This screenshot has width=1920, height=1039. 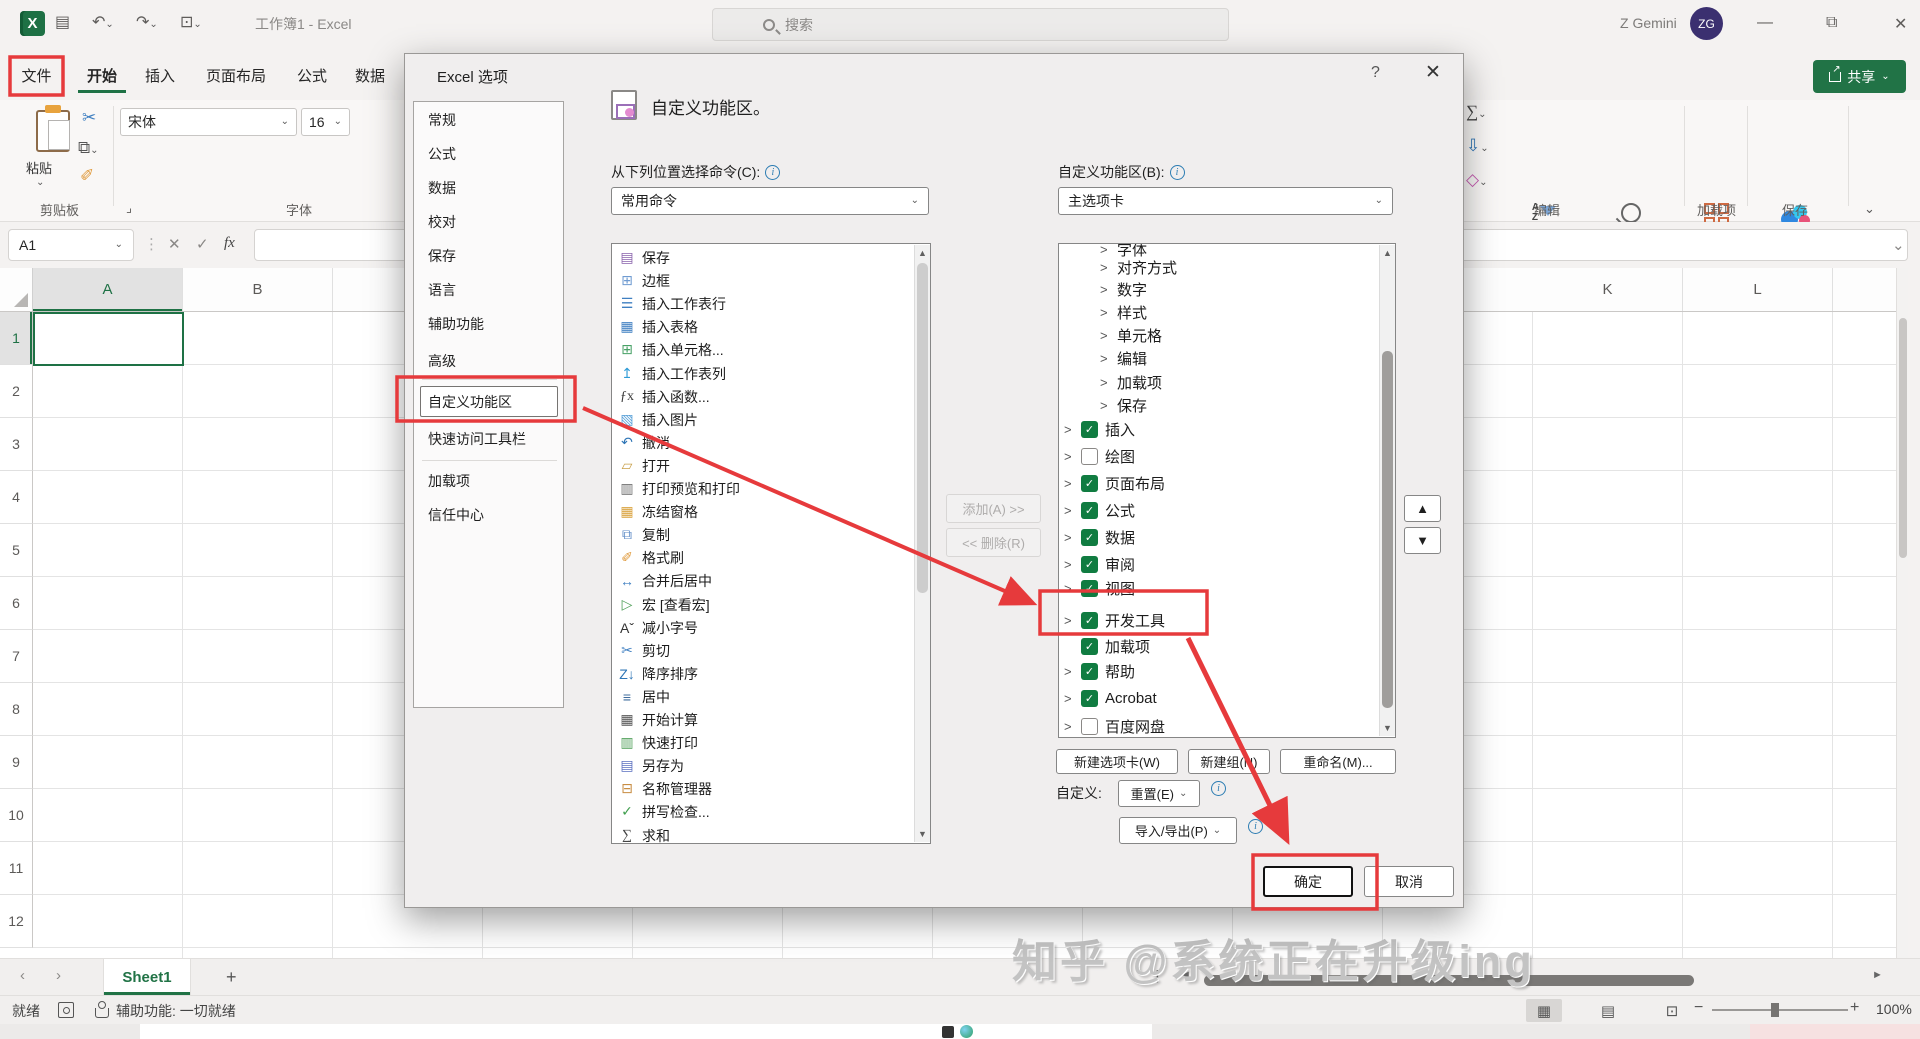 I want to click on ribbon-tab-1: 文件, so click(x=36, y=75).